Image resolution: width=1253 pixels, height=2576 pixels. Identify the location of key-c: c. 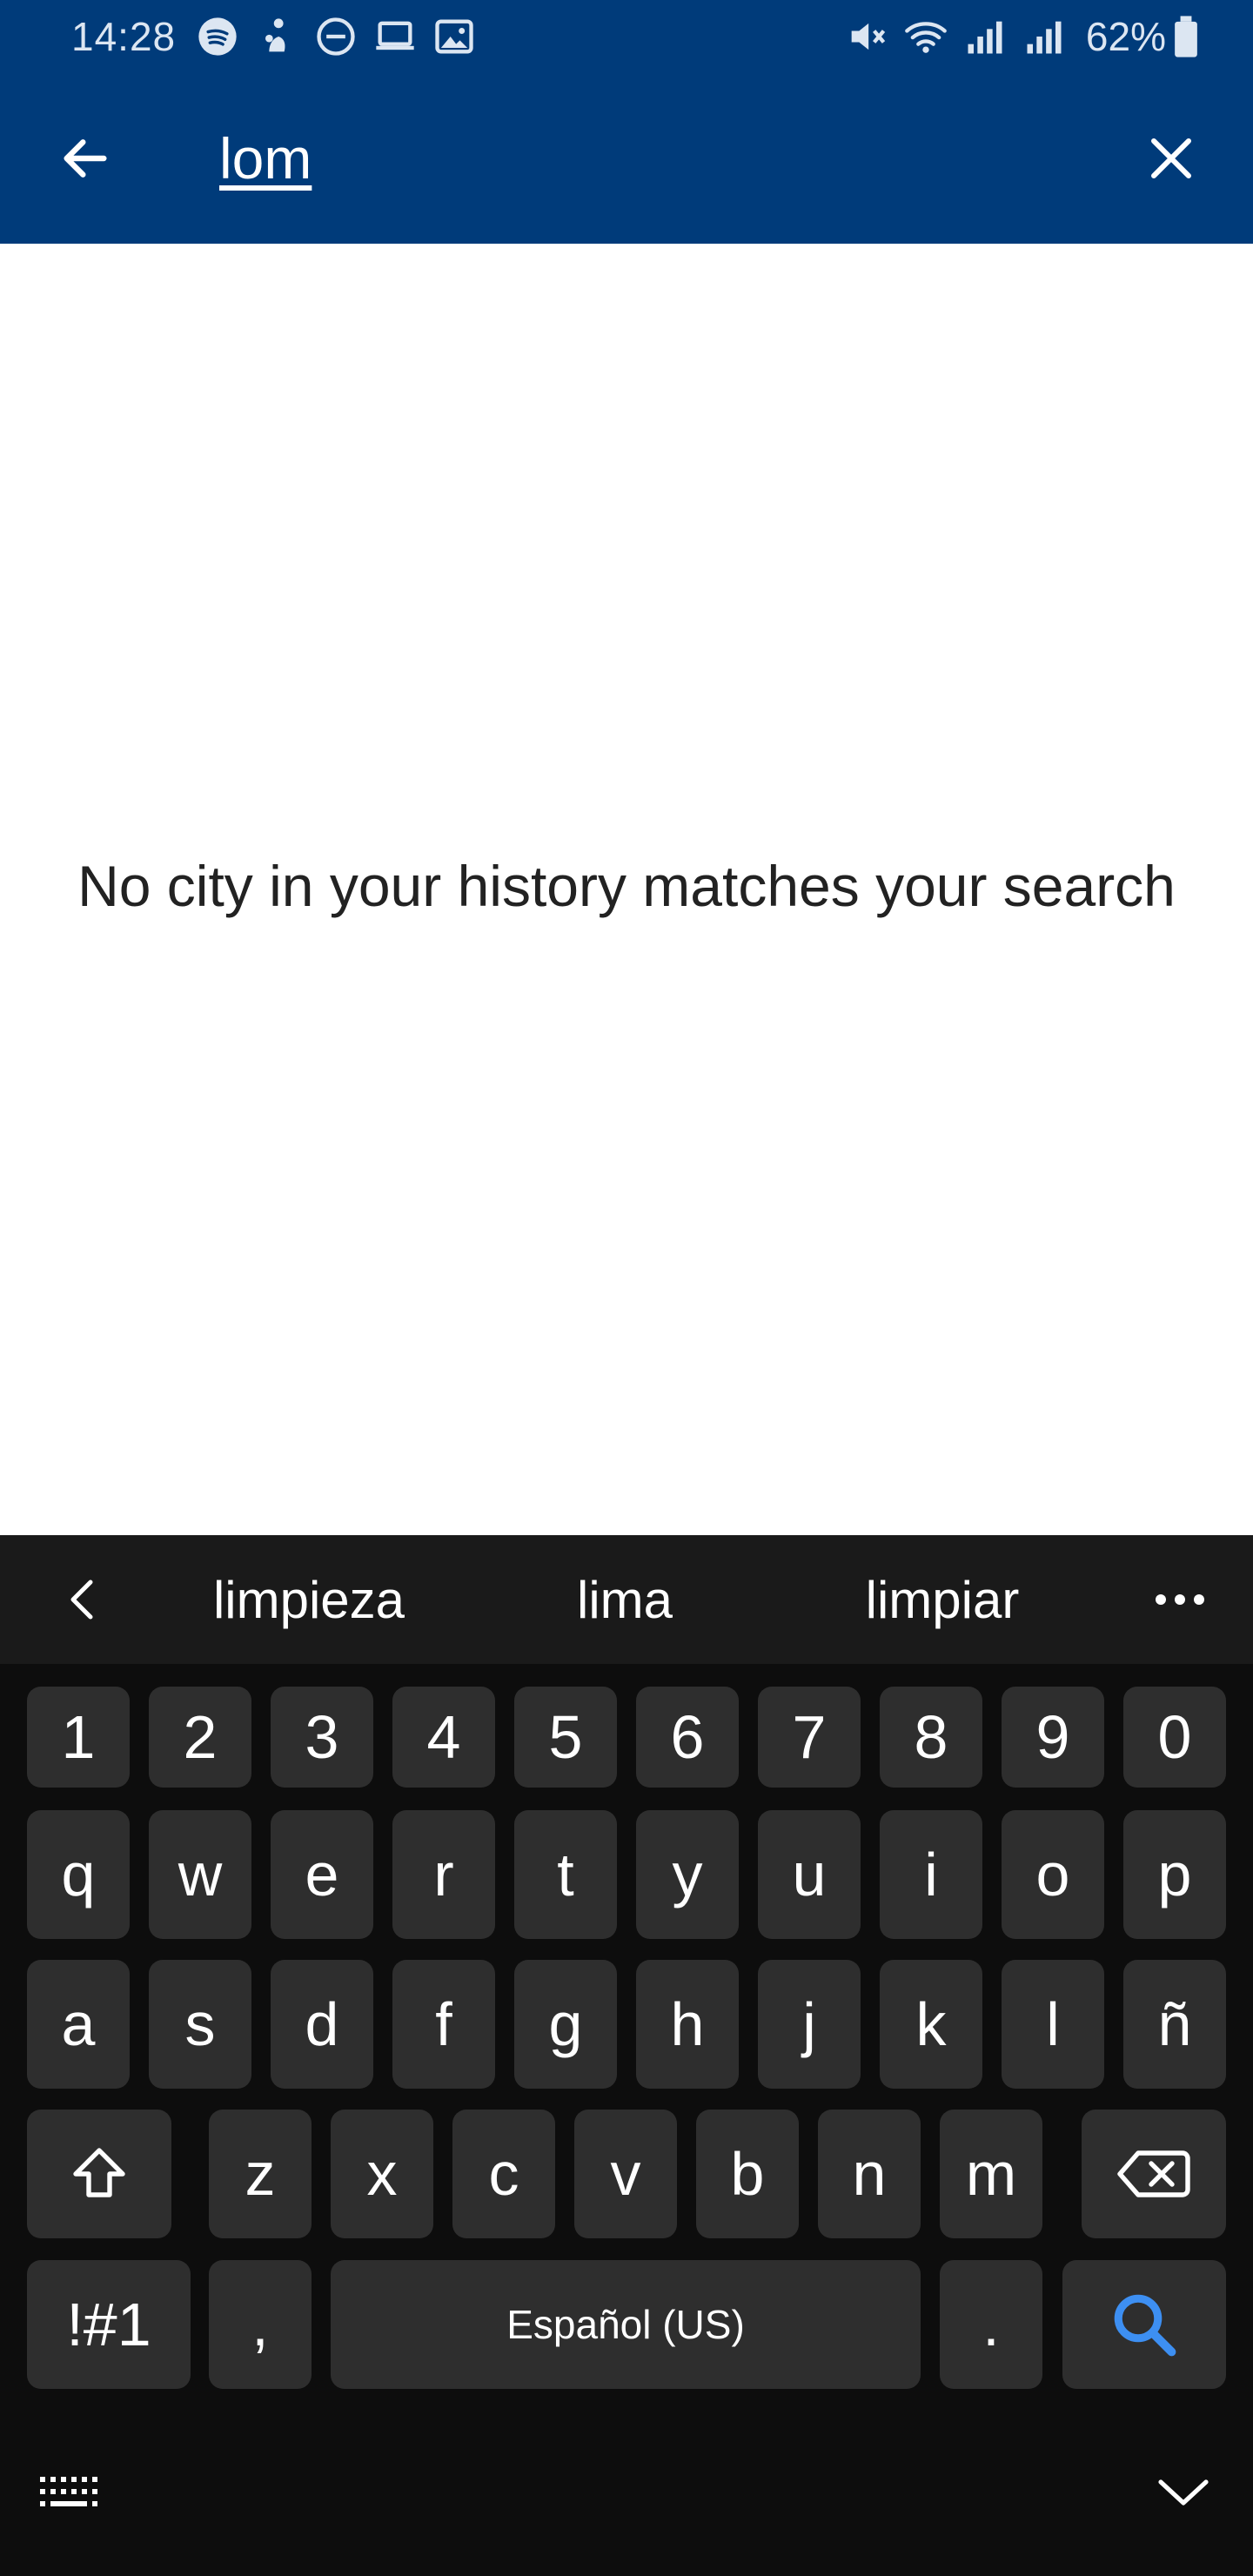
(504, 2174).